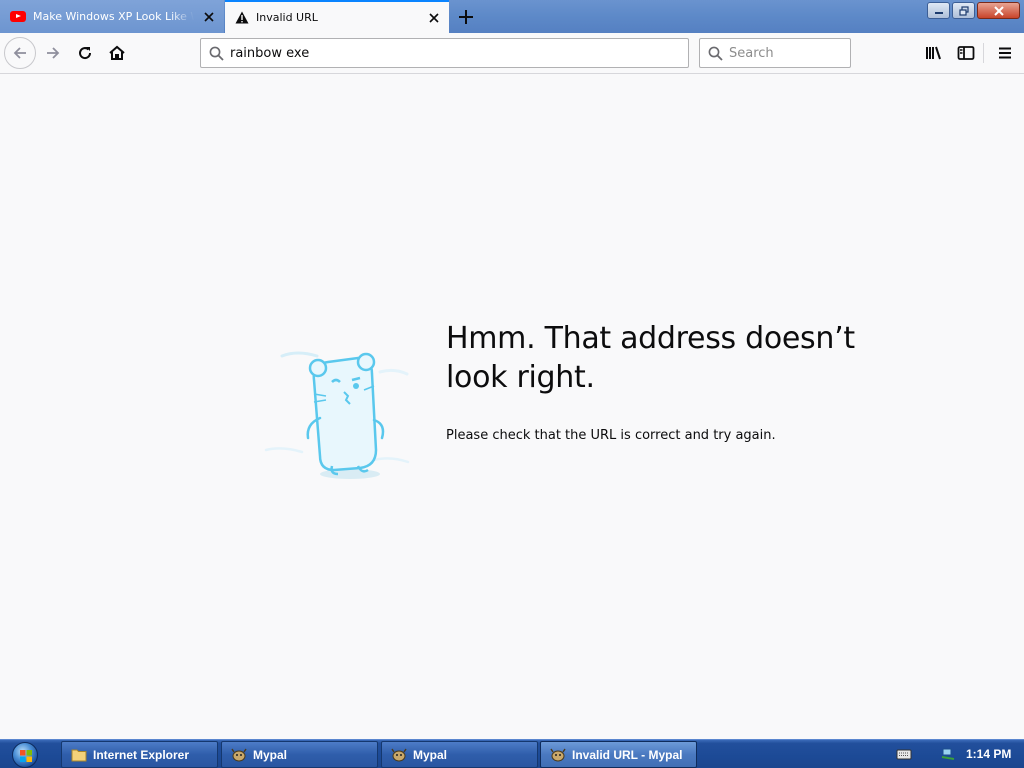 Image resolution: width=1024 pixels, height=768 pixels. I want to click on network-icon, so click(948, 754).